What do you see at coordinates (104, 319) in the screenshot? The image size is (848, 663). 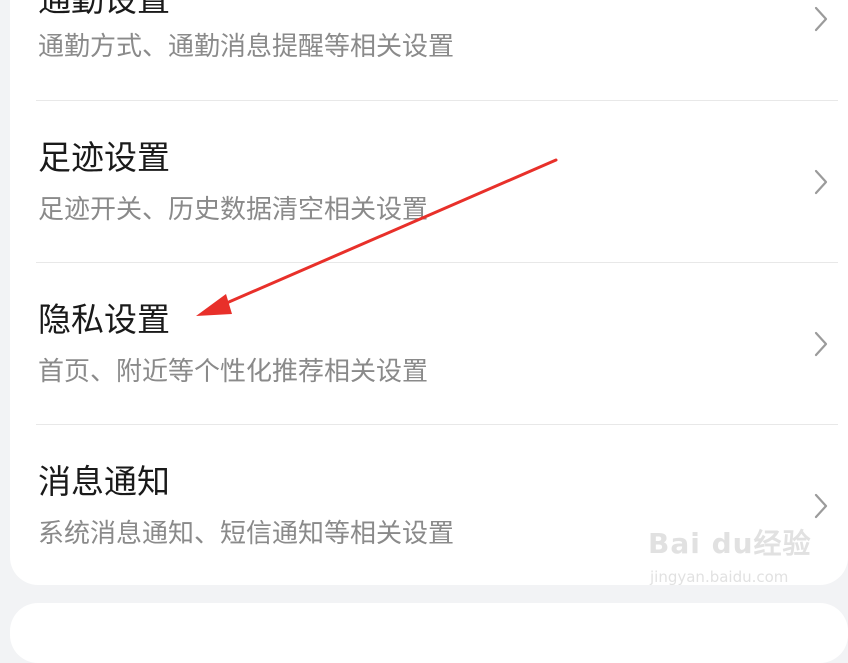 I see `settings-item-title: 隐私设置` at bounding box center [104, 319].